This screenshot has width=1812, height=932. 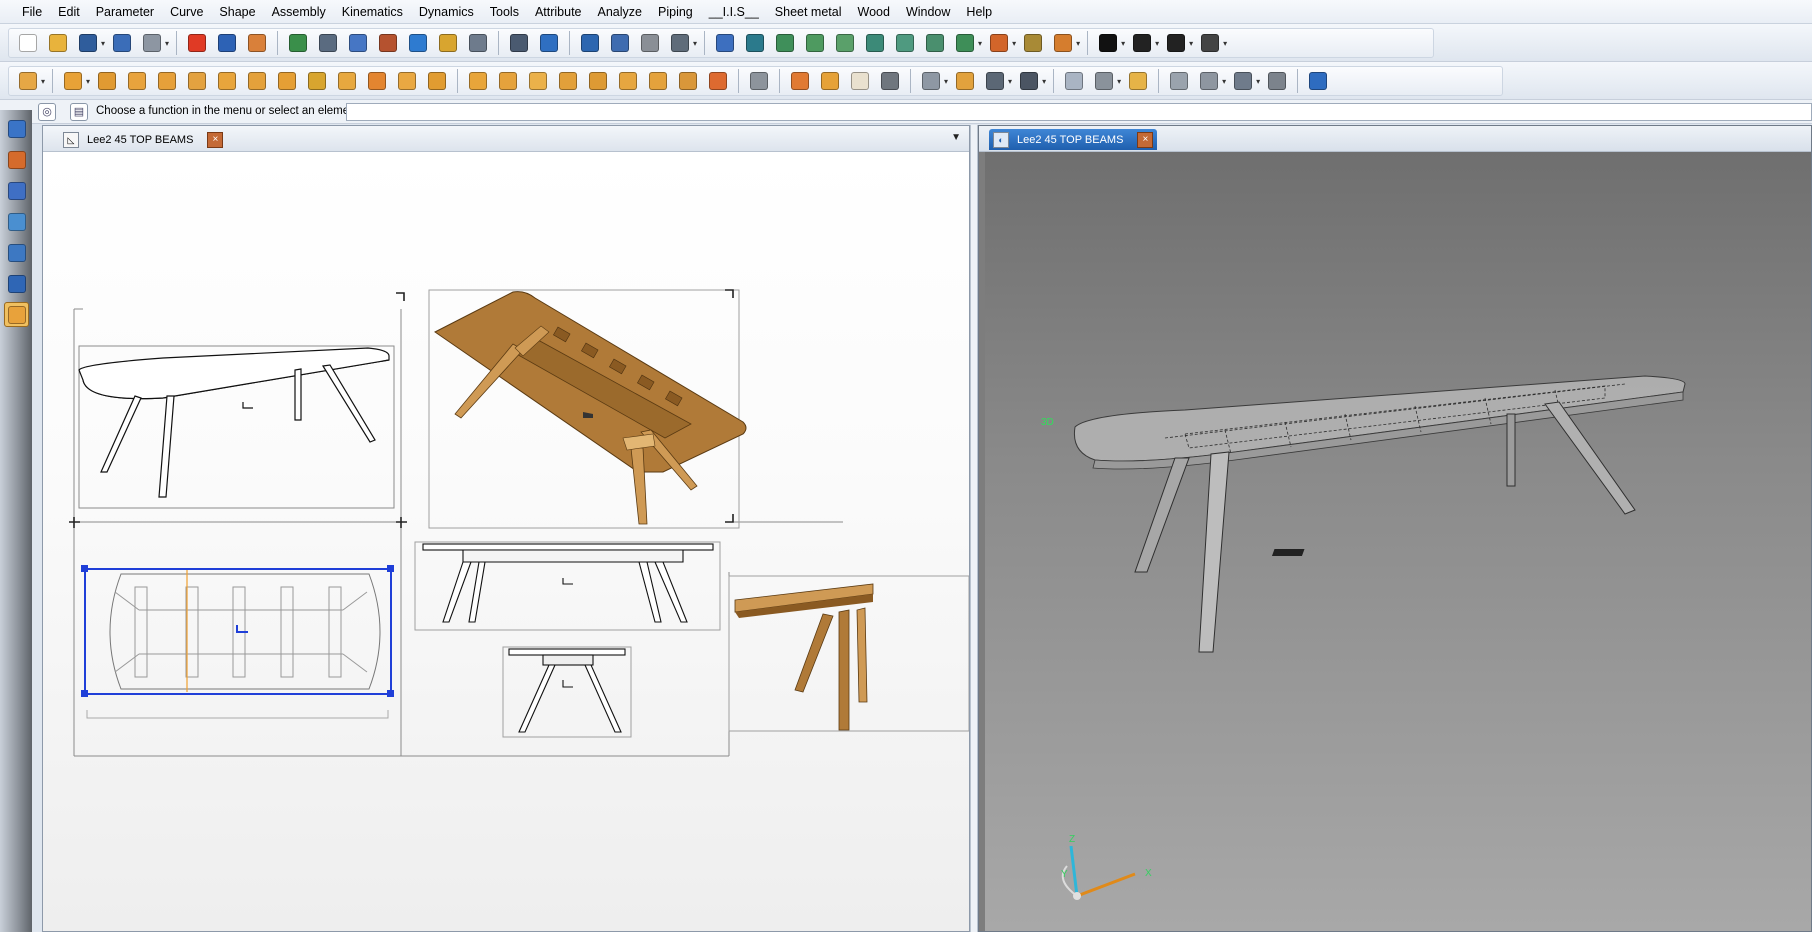 I want to click on solid-sphere-icon, so click(x=28, y=81).